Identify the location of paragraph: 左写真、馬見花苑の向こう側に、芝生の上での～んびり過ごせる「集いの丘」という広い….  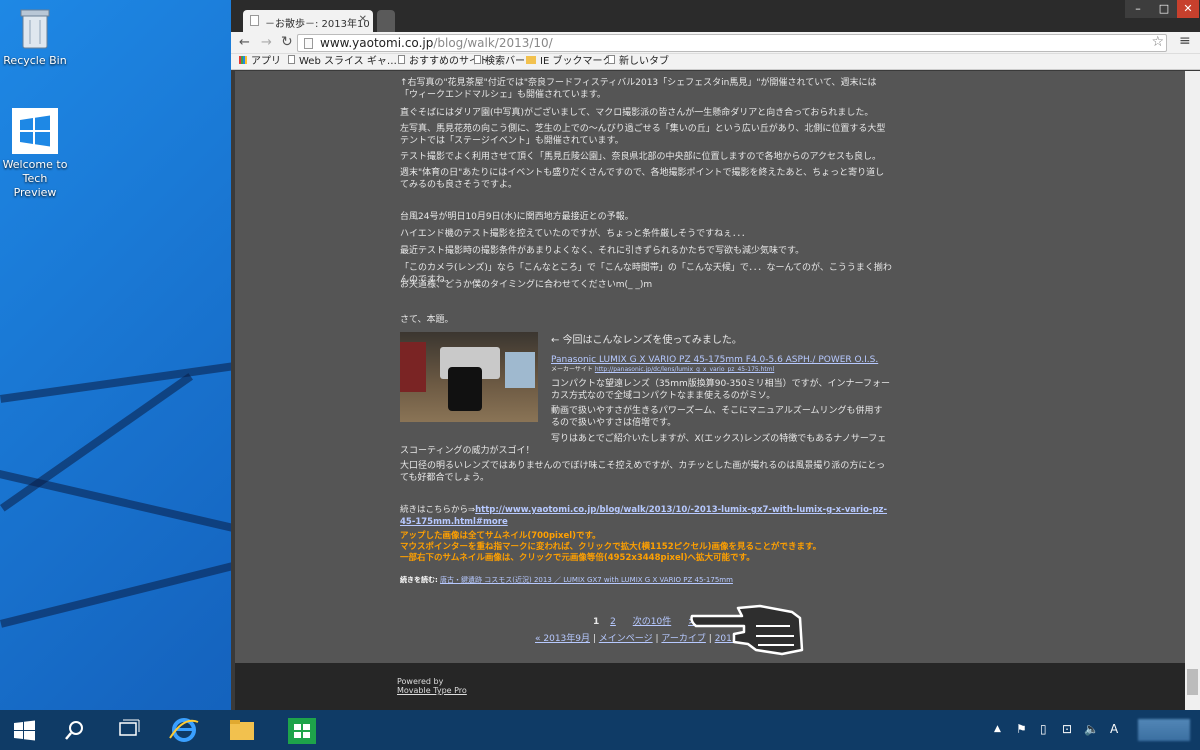
(643, 135).